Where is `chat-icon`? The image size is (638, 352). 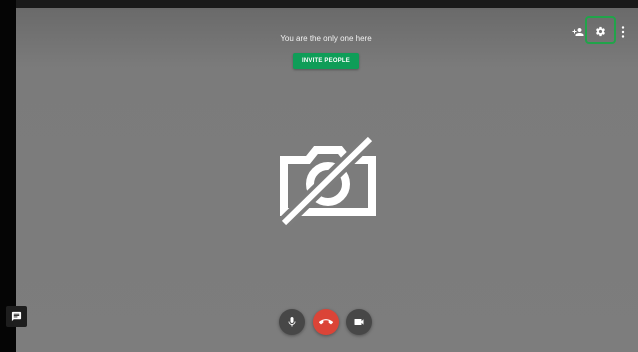
chat-icon is located at coordinates (16, 316).